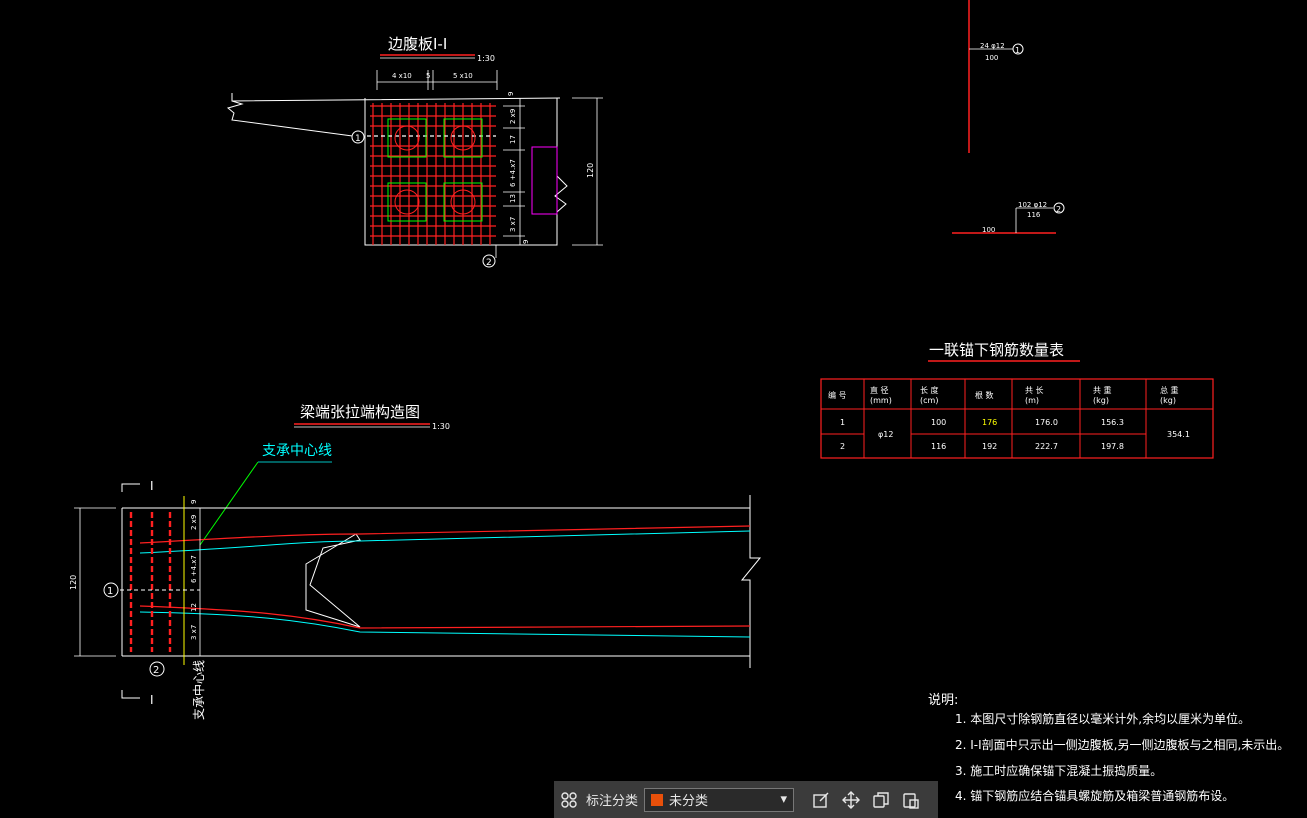 The image size is (1307, 818). Describe the element at coordinates (989, 422) in the screenshot. I see `cell-r1-count: 176` at that location.